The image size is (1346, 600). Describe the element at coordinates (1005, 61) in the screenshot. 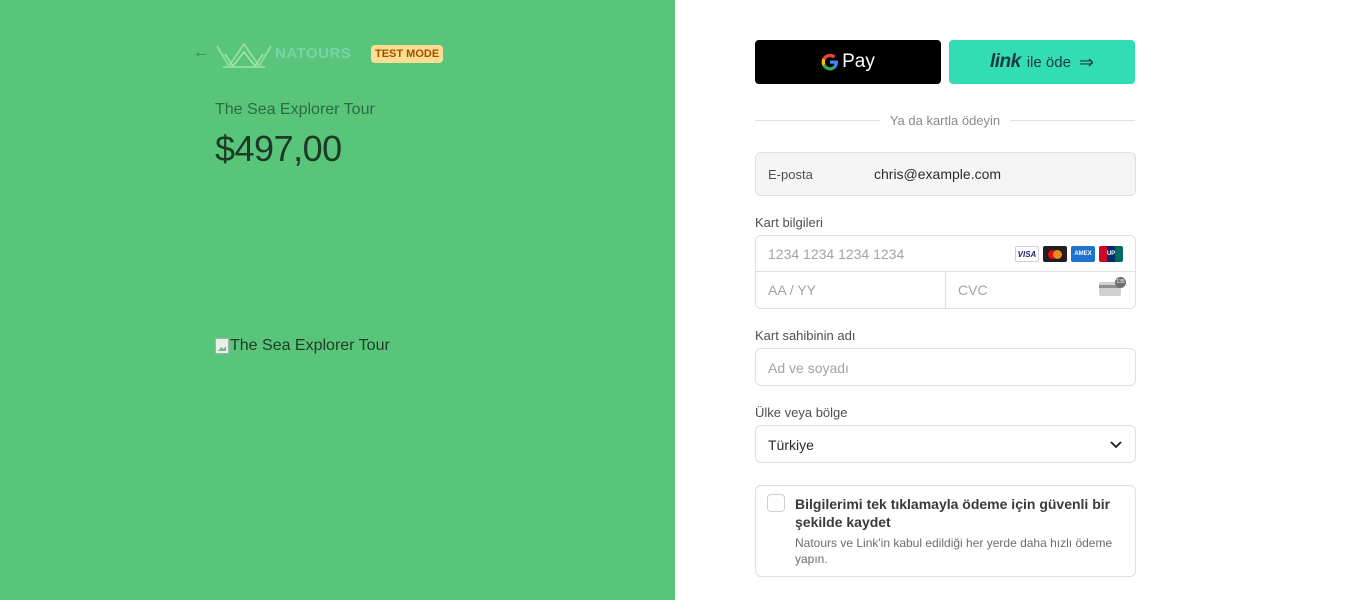

I see `link-logo: link` at that location.